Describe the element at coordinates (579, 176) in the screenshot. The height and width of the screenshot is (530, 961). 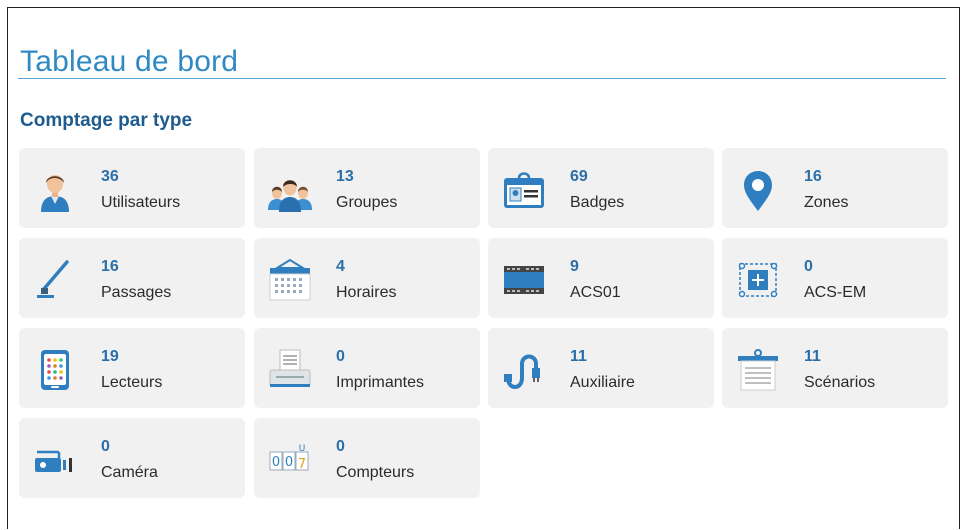
I see `tile-count: 69` at that location.